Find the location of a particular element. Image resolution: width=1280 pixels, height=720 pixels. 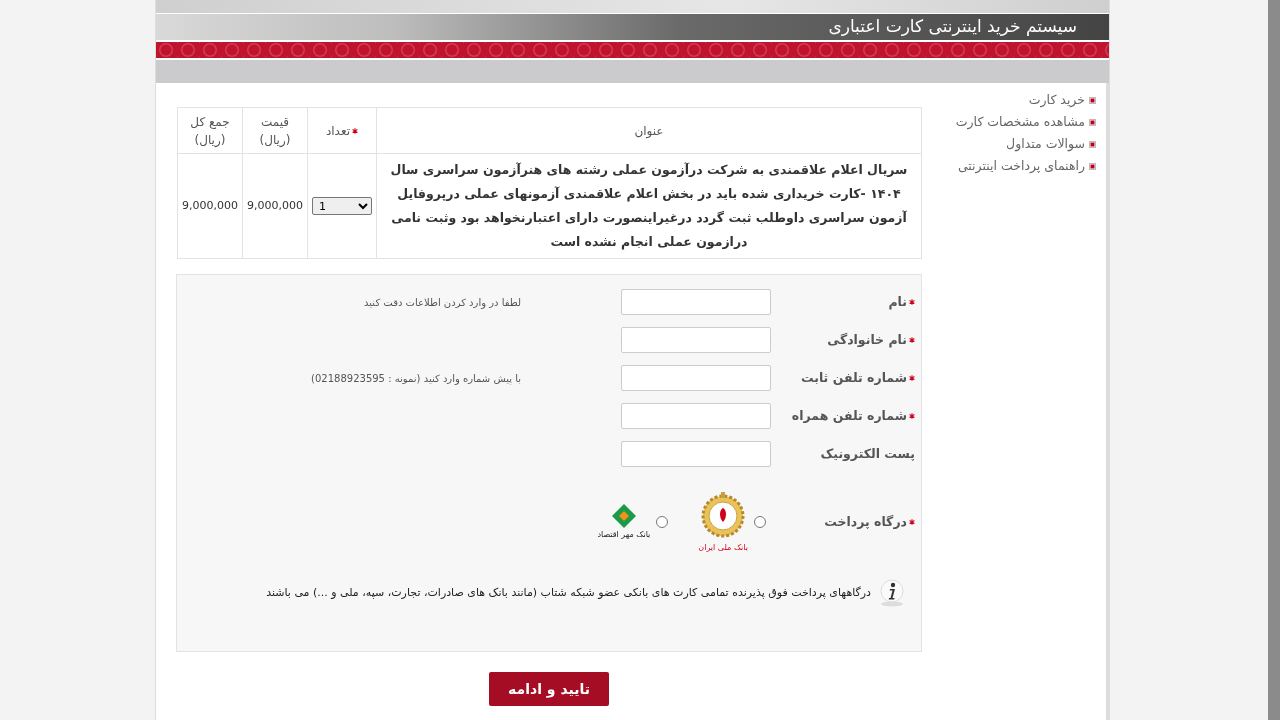

column-header: تعداد is located at coordinates (342, 130).